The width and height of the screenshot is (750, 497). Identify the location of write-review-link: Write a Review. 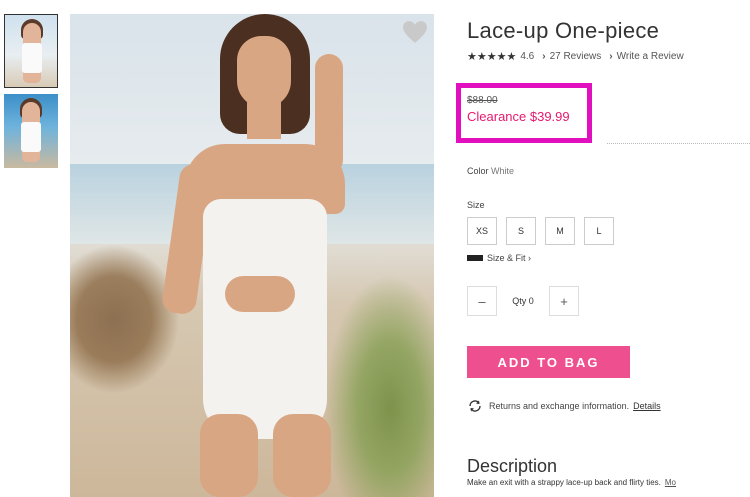
(650, 56).